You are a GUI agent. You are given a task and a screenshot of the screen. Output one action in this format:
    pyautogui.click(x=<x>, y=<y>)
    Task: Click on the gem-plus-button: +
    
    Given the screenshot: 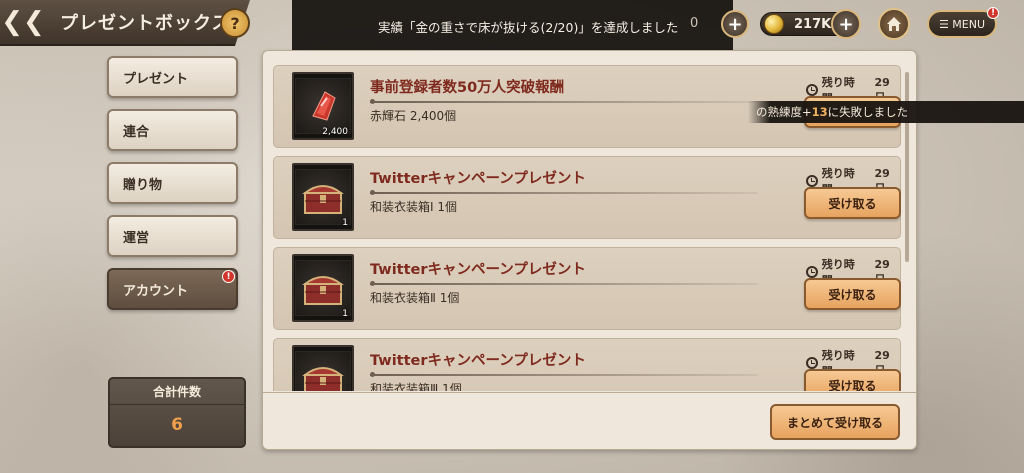 What is the action you would take?
    pyautogui.click(x=735, y=24)
    